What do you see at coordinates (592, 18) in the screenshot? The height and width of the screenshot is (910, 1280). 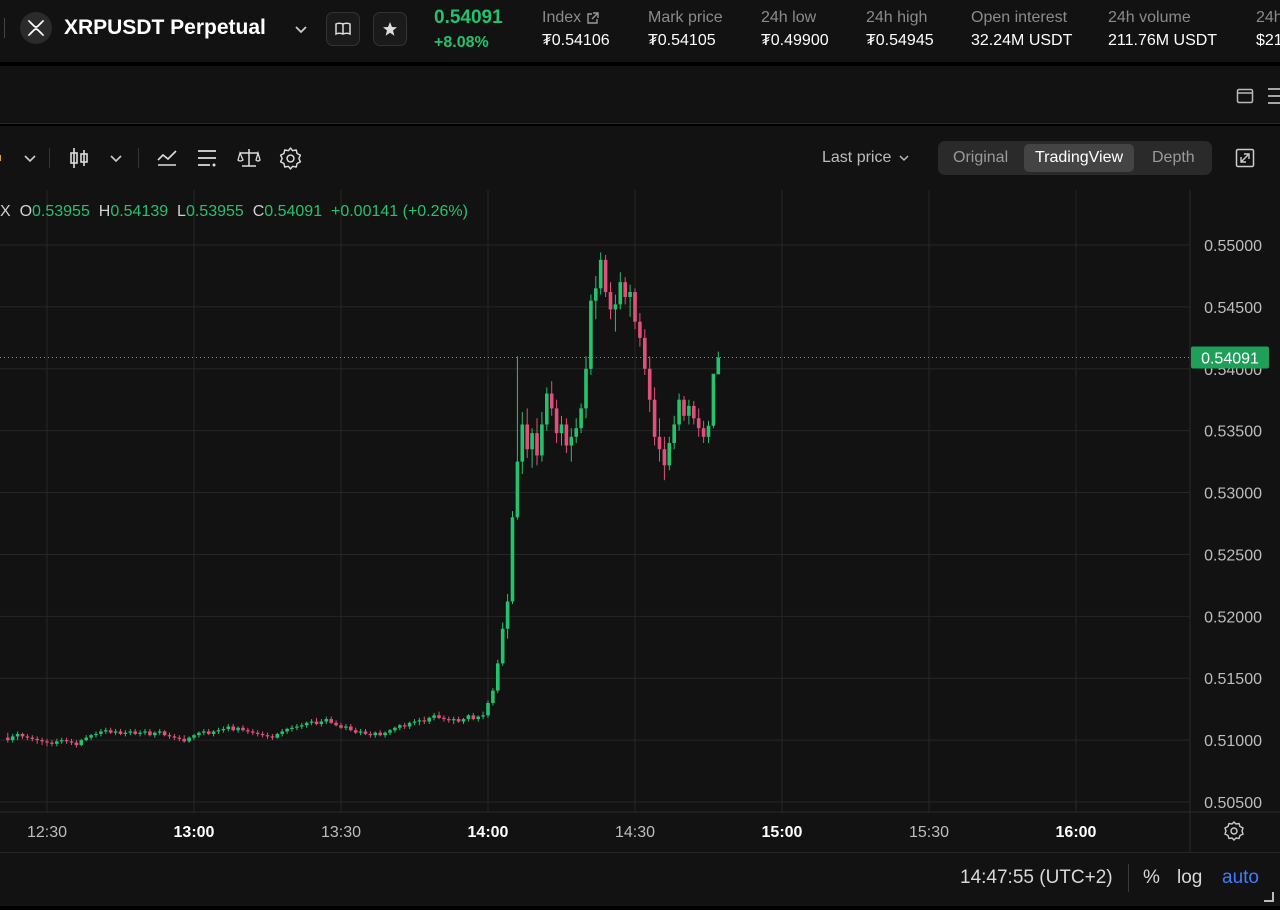 I see `external-link-icon` at bounding box center [592, 18].